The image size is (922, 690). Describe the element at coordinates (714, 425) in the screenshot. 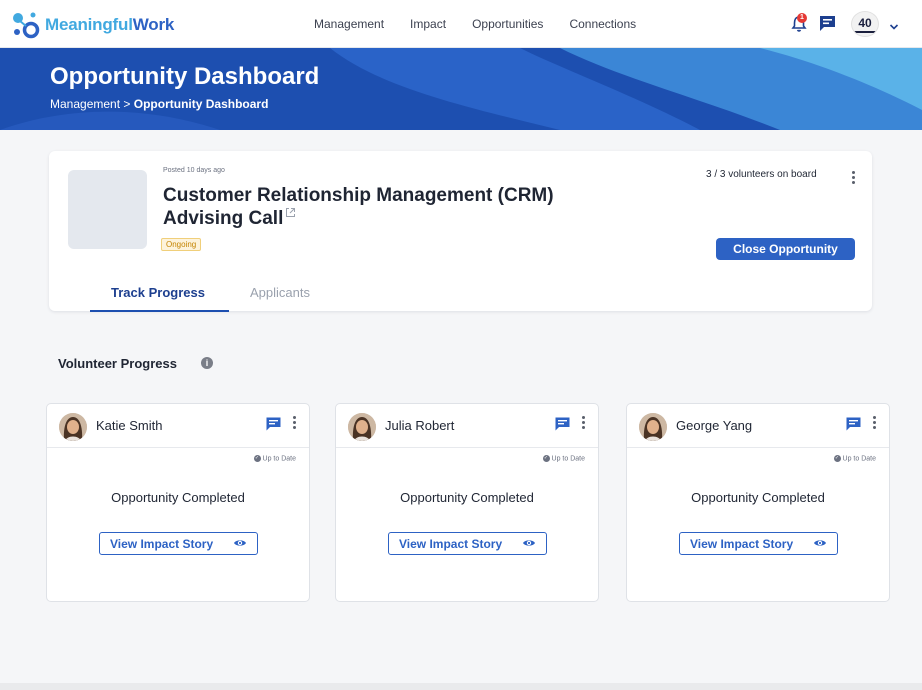

I see `volunteer-name: George Yang` at that location.